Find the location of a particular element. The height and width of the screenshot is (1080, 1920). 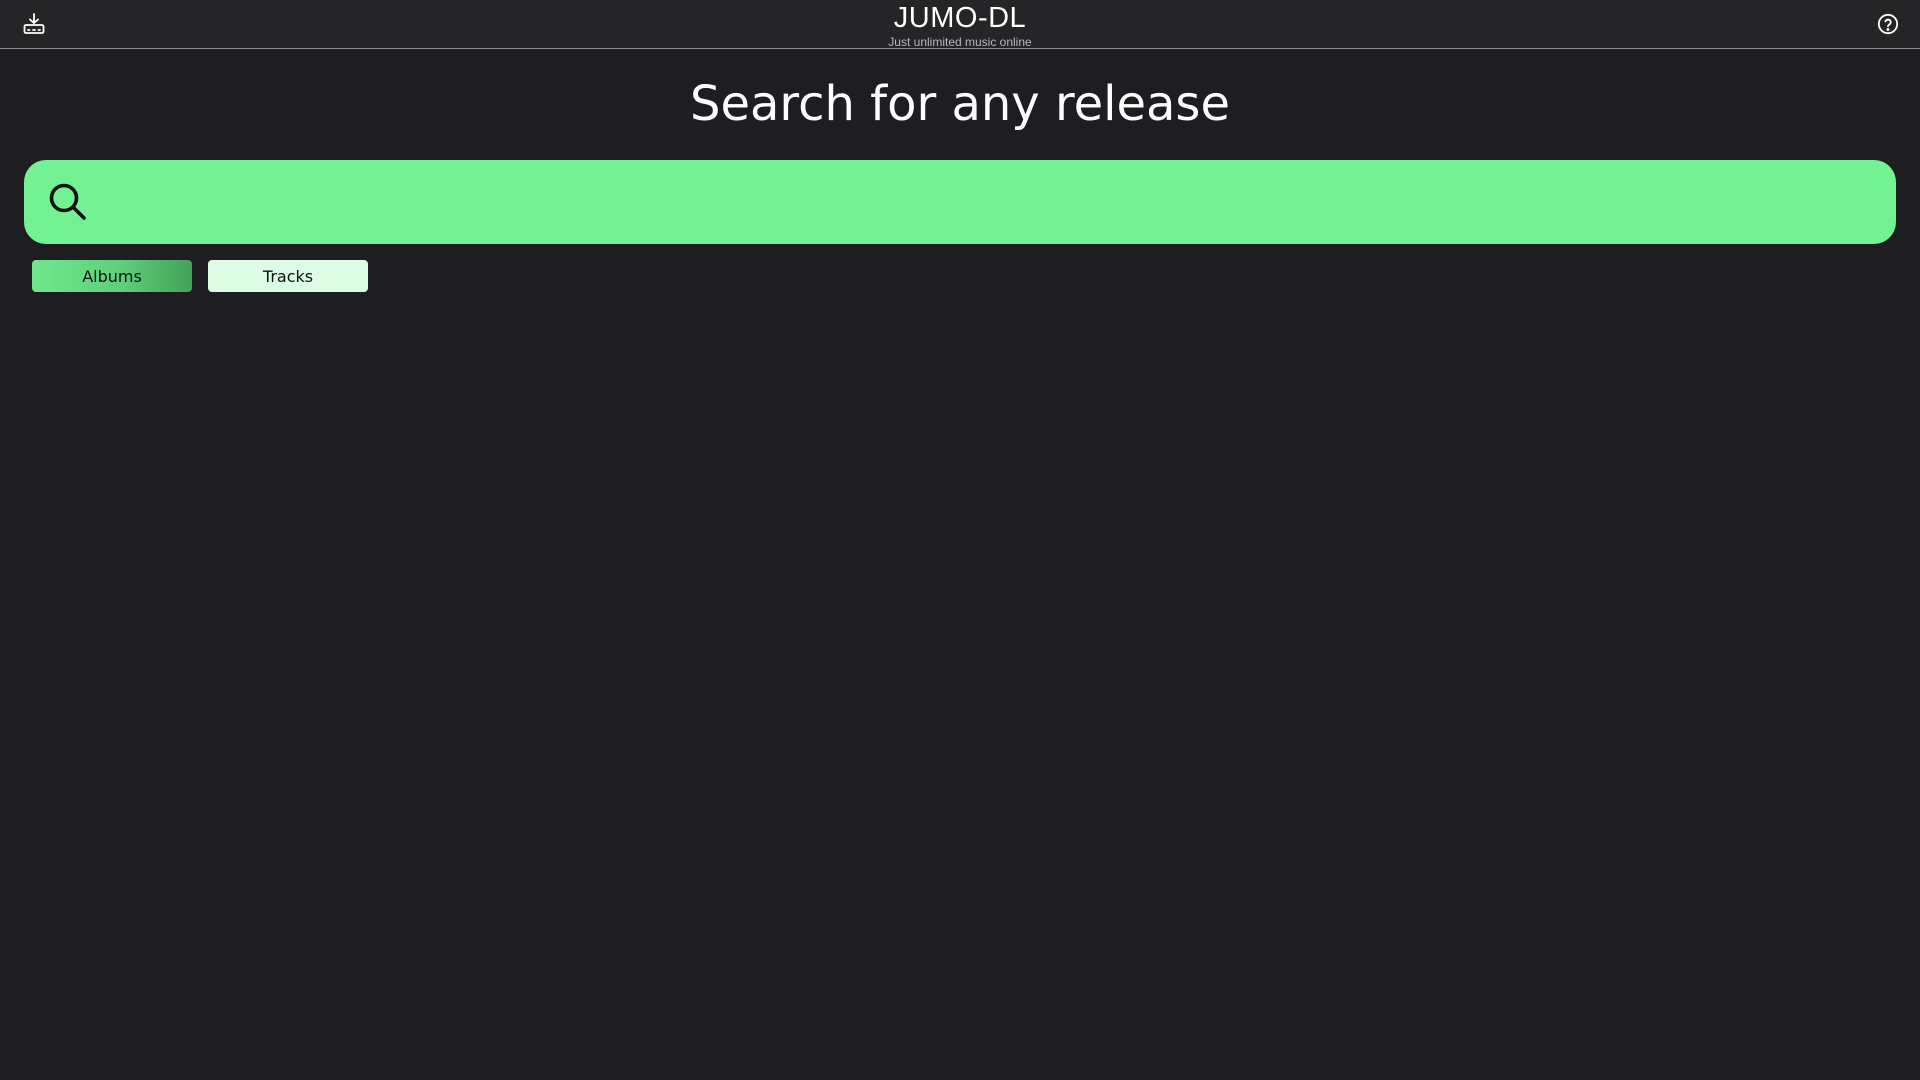

page-title: Search for any release is located at coordinates (960, 104).